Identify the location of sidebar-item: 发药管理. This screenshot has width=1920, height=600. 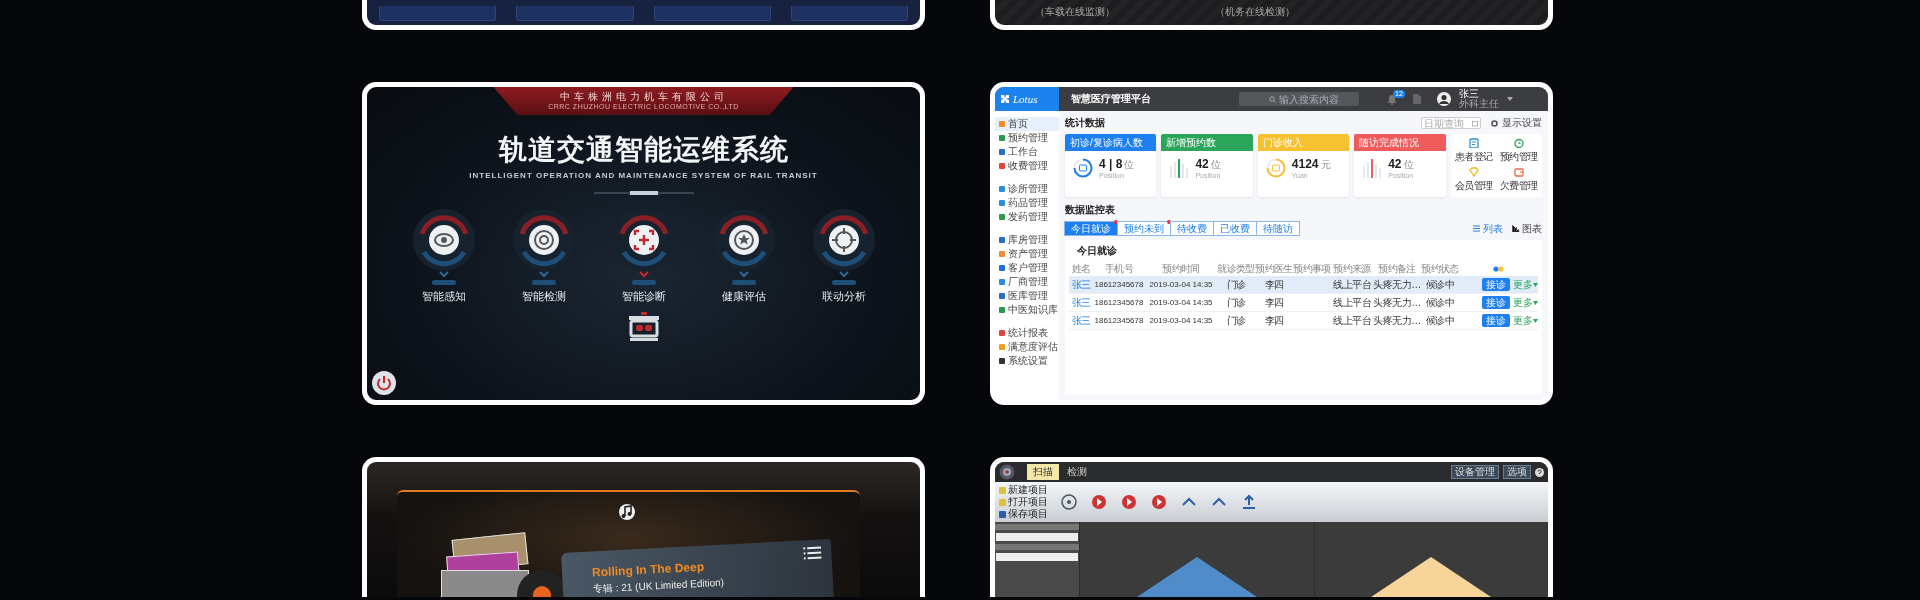
(1027, 217).